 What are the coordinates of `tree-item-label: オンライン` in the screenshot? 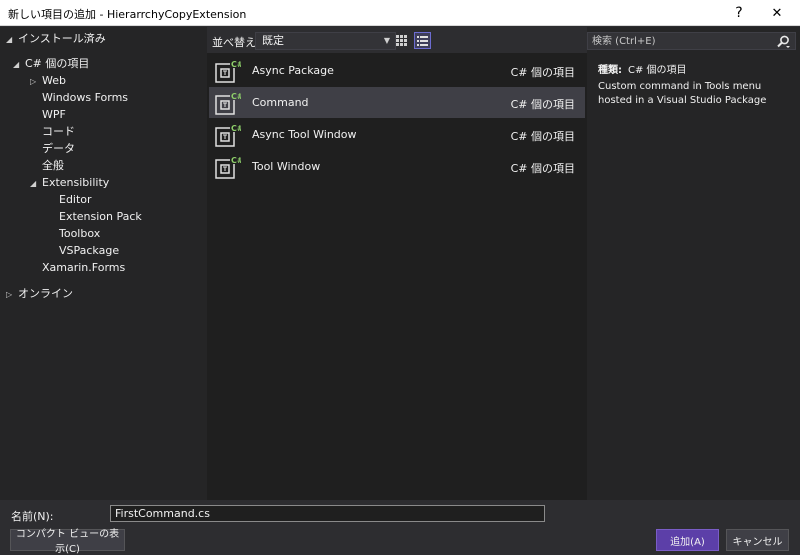 It's located at (45, 293).